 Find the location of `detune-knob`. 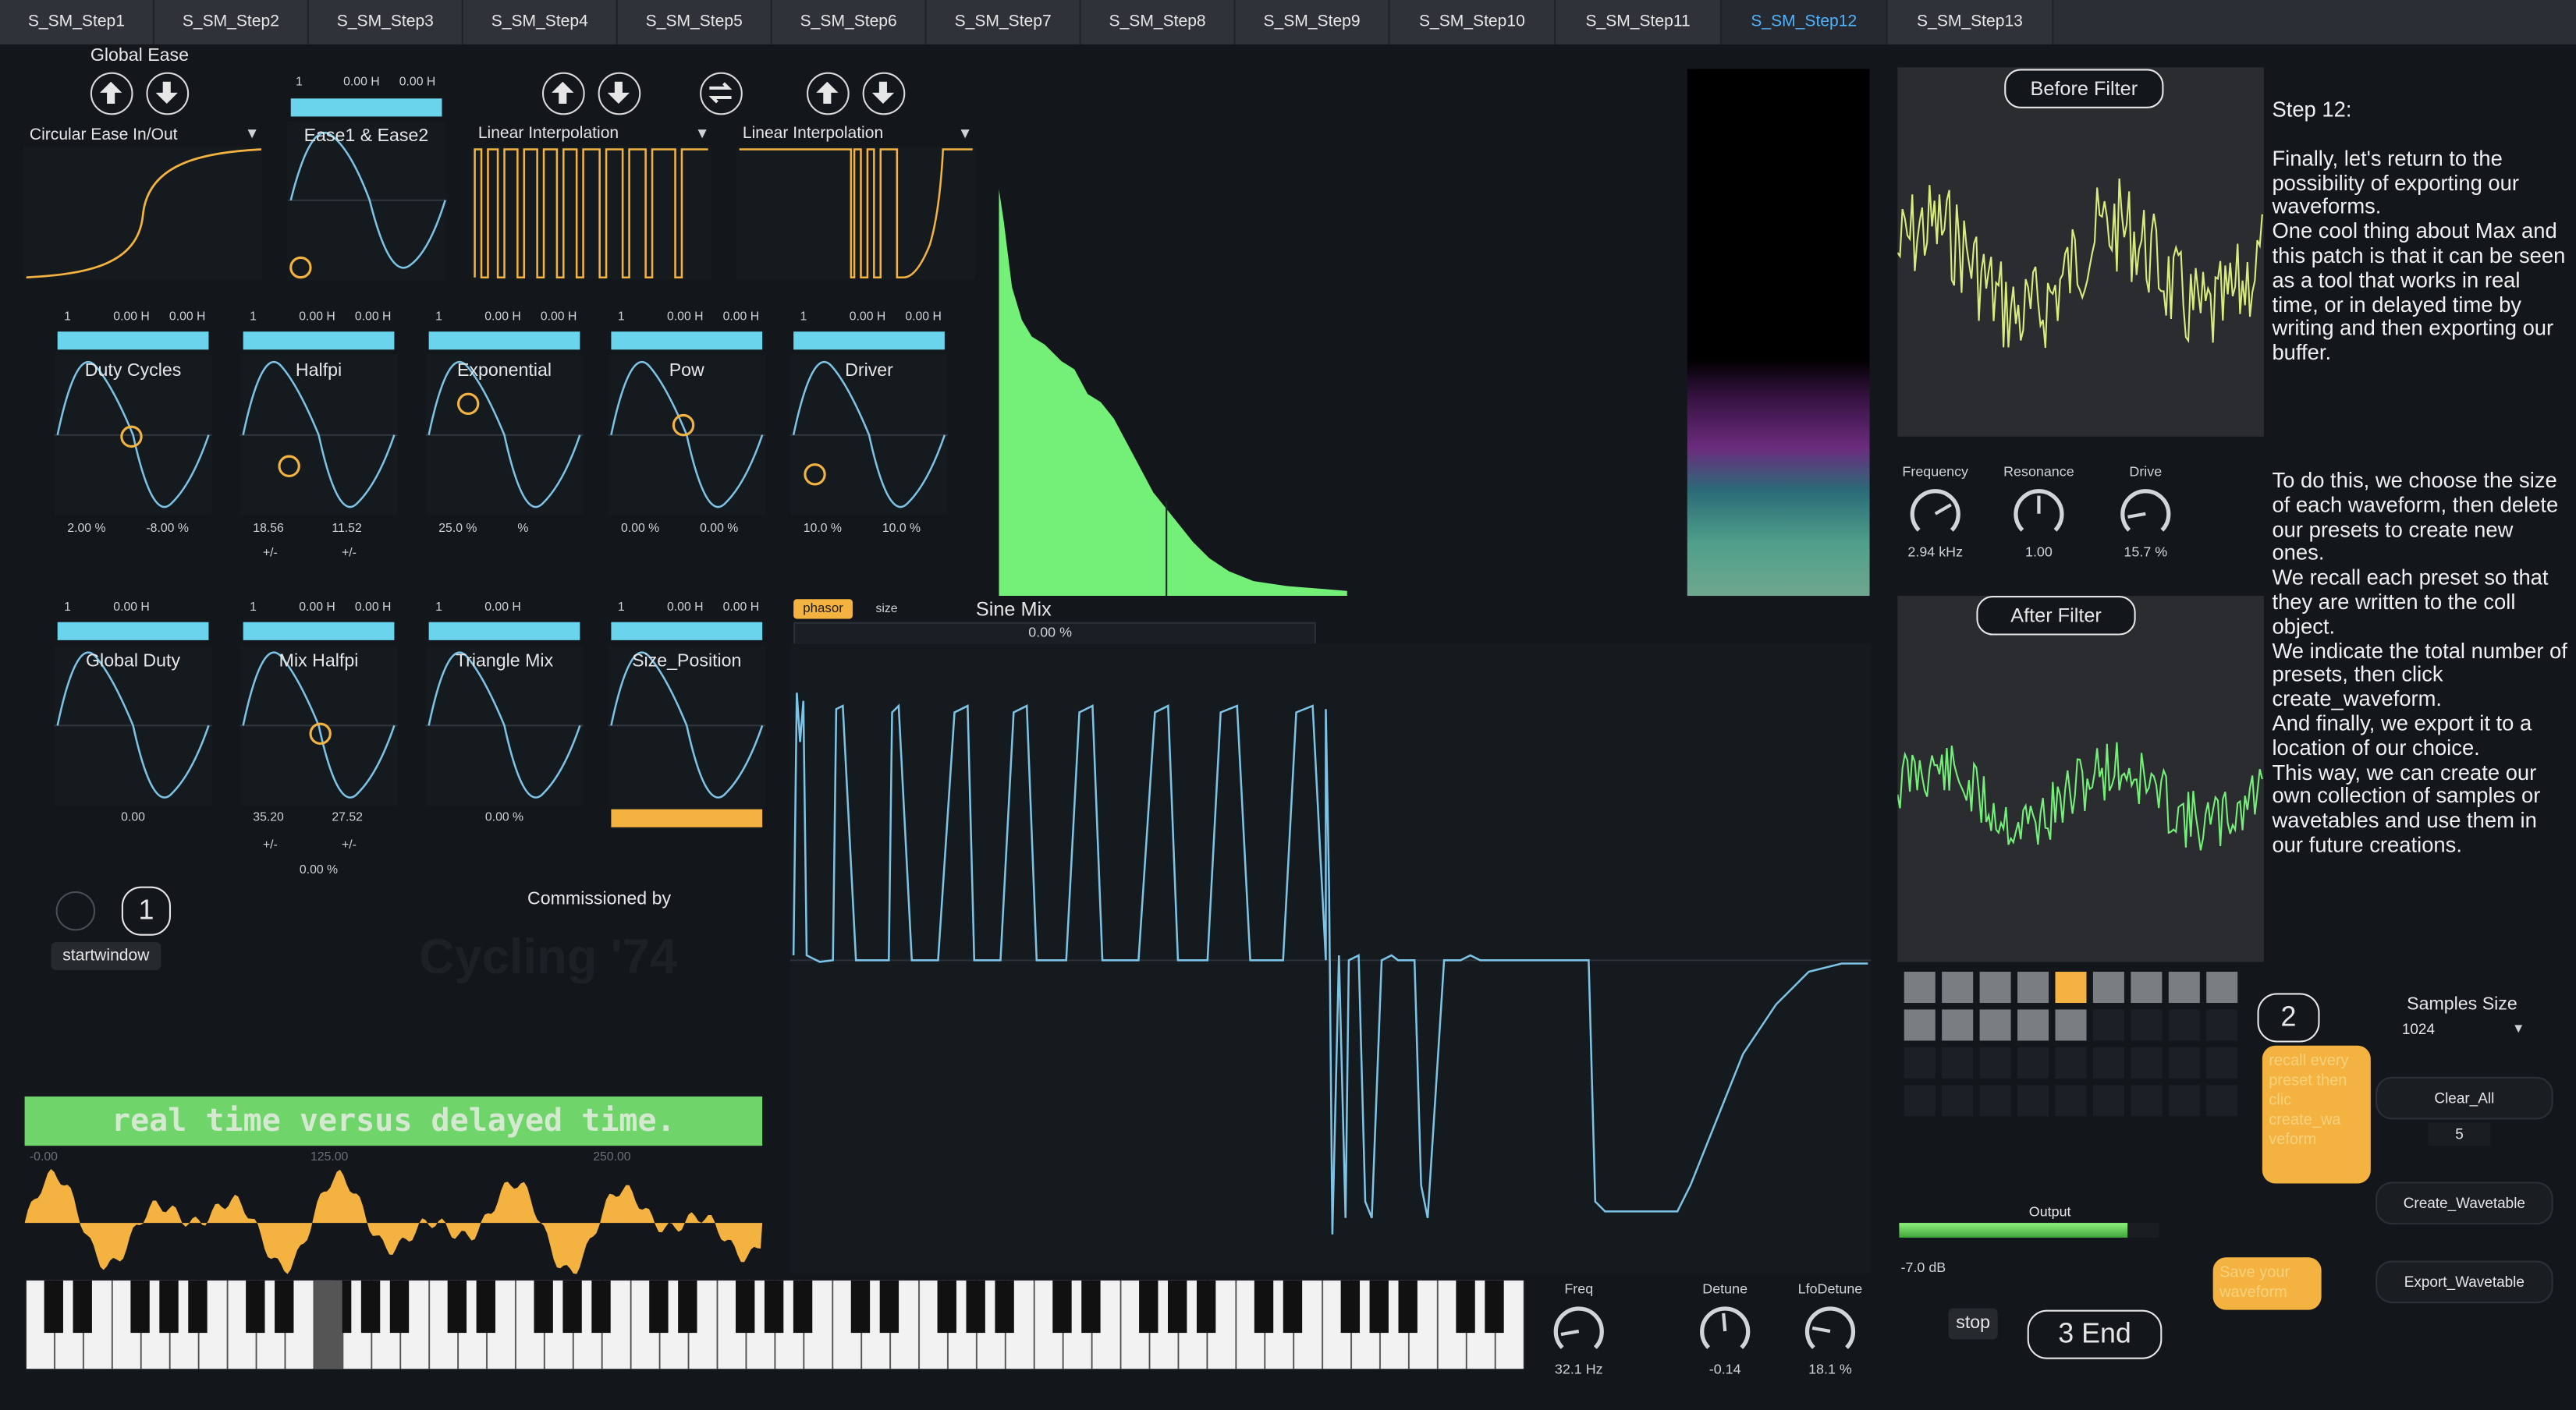

detune-knob is located at coordinates (1725, 1331).